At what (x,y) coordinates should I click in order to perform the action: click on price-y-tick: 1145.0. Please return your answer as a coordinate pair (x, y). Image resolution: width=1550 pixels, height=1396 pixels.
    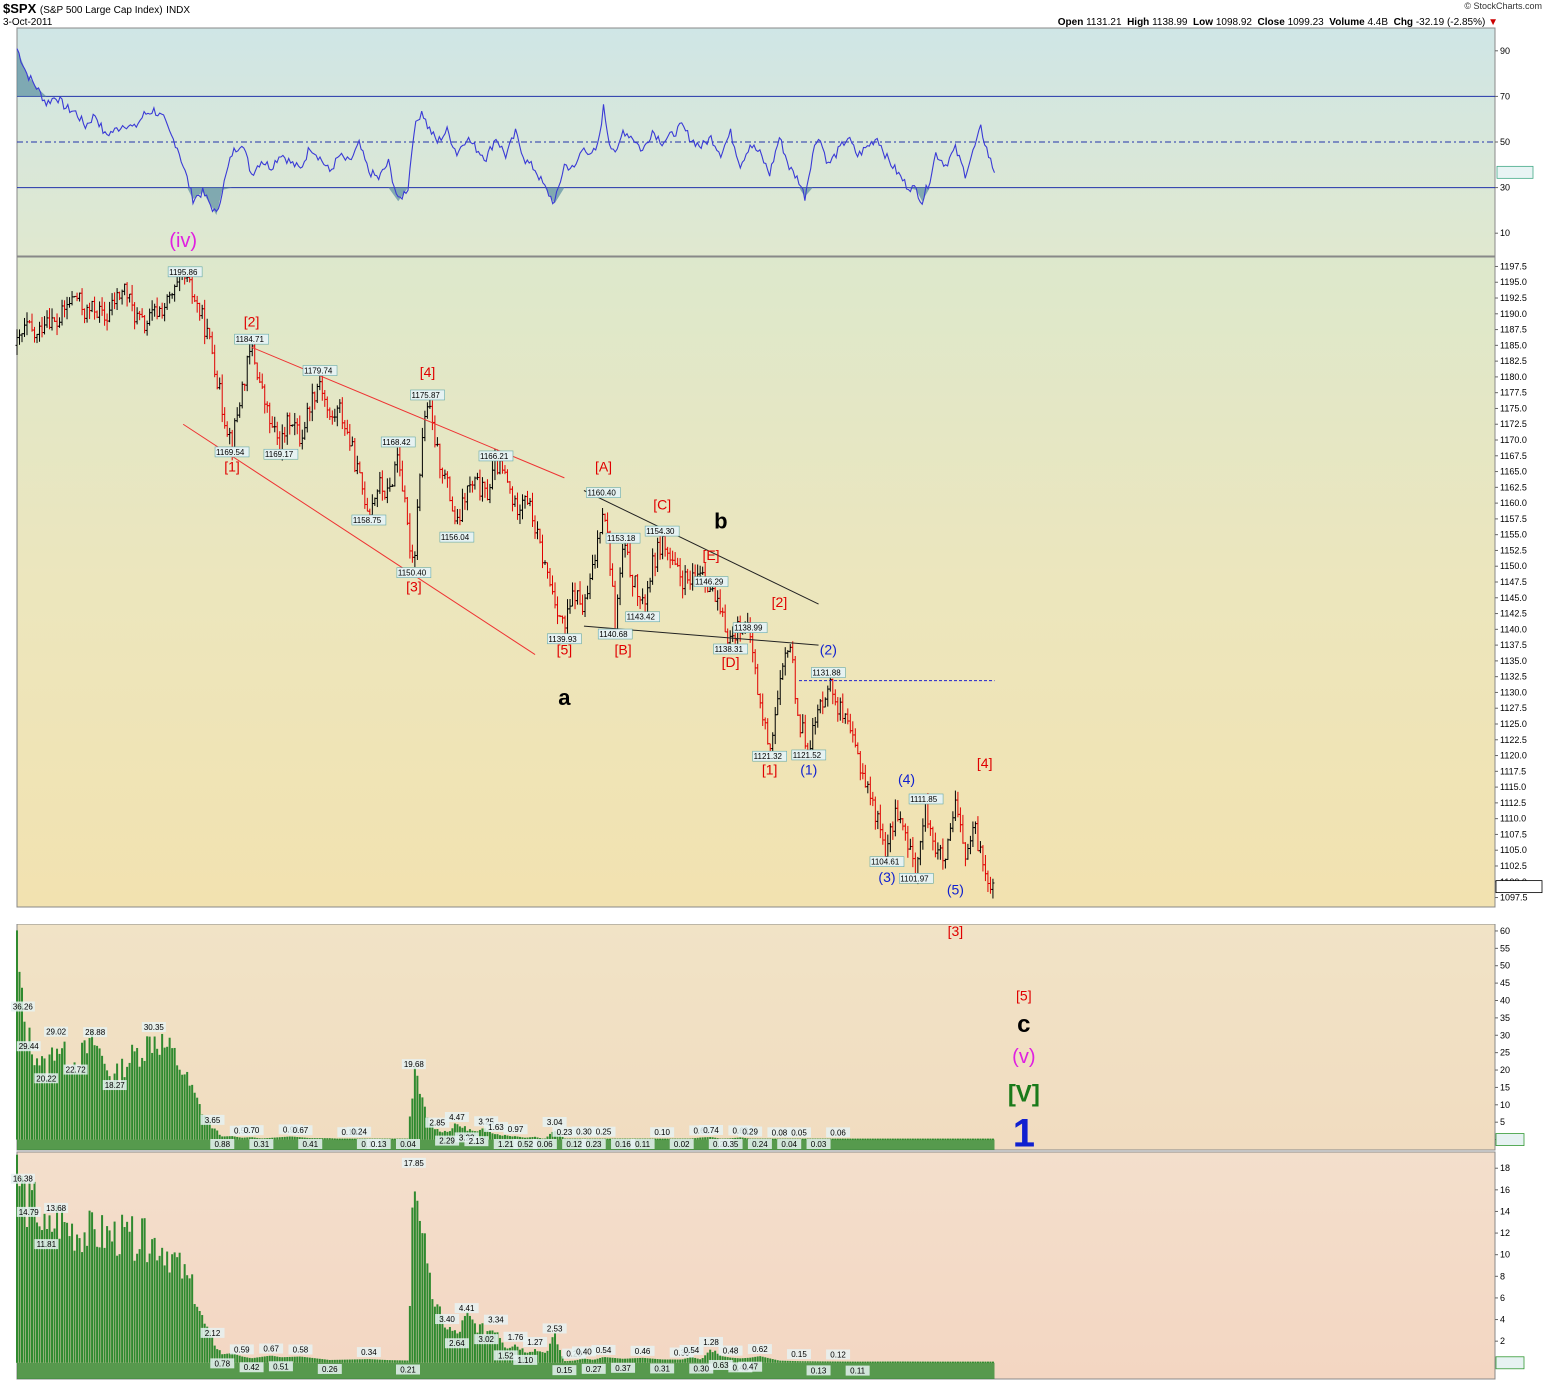
    Looking at the image, I should click on (1513, 598).